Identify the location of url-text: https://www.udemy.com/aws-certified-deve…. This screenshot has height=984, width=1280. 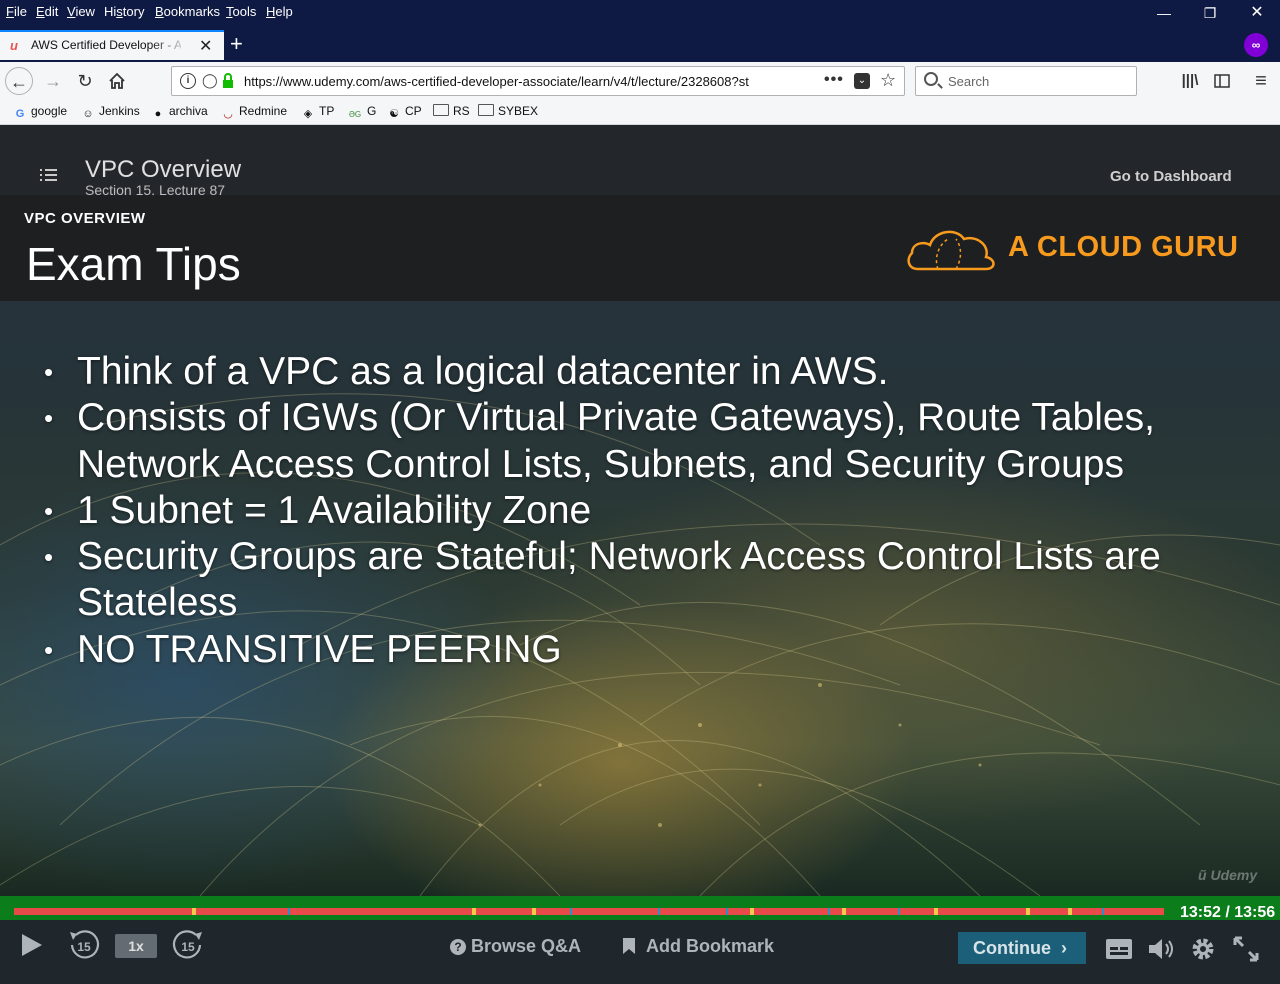
(496, 81).